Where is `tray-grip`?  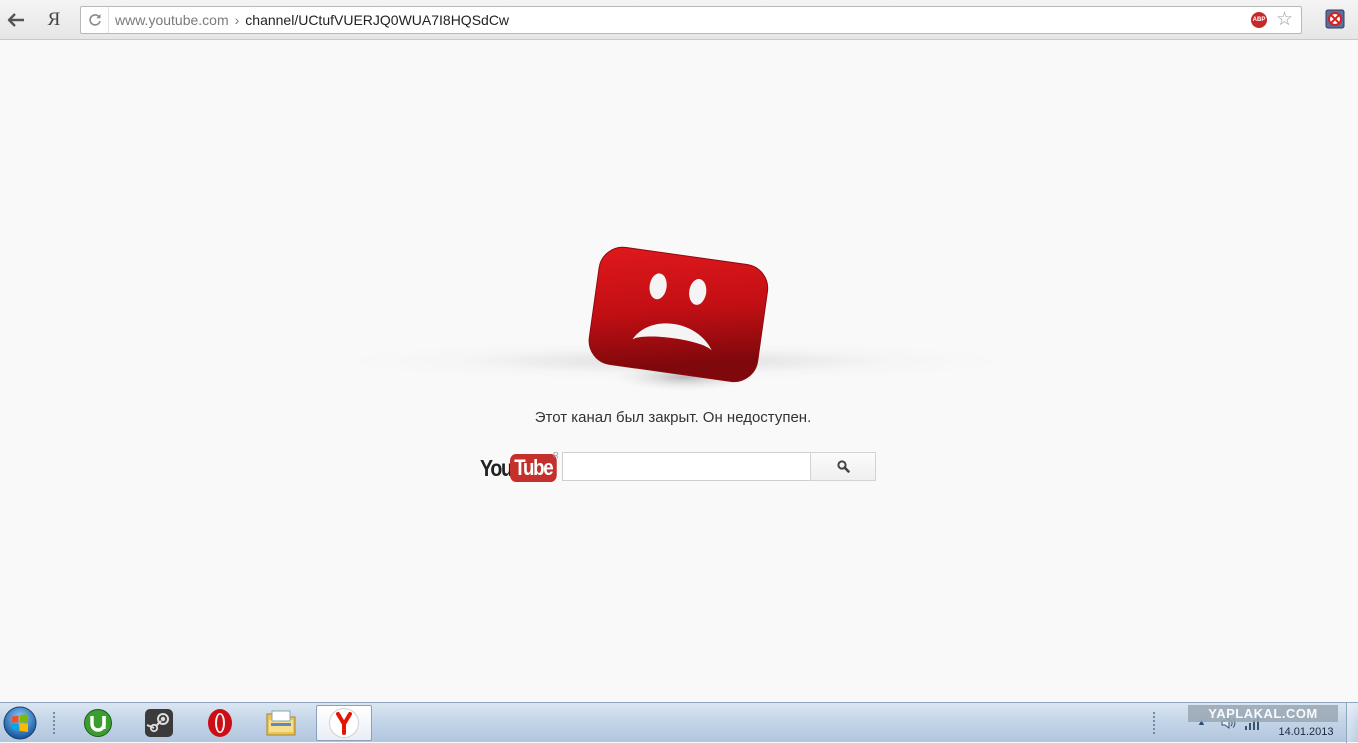 tray-grip is located at coordinates (1154, 723).